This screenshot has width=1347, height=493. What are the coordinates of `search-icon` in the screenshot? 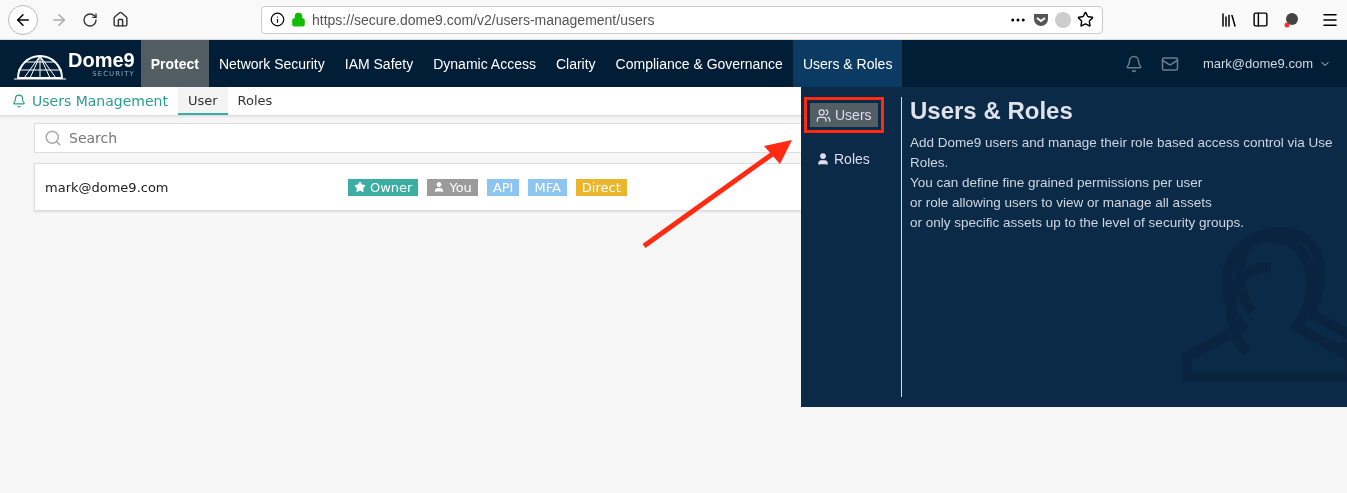 It's located at (53, 138).